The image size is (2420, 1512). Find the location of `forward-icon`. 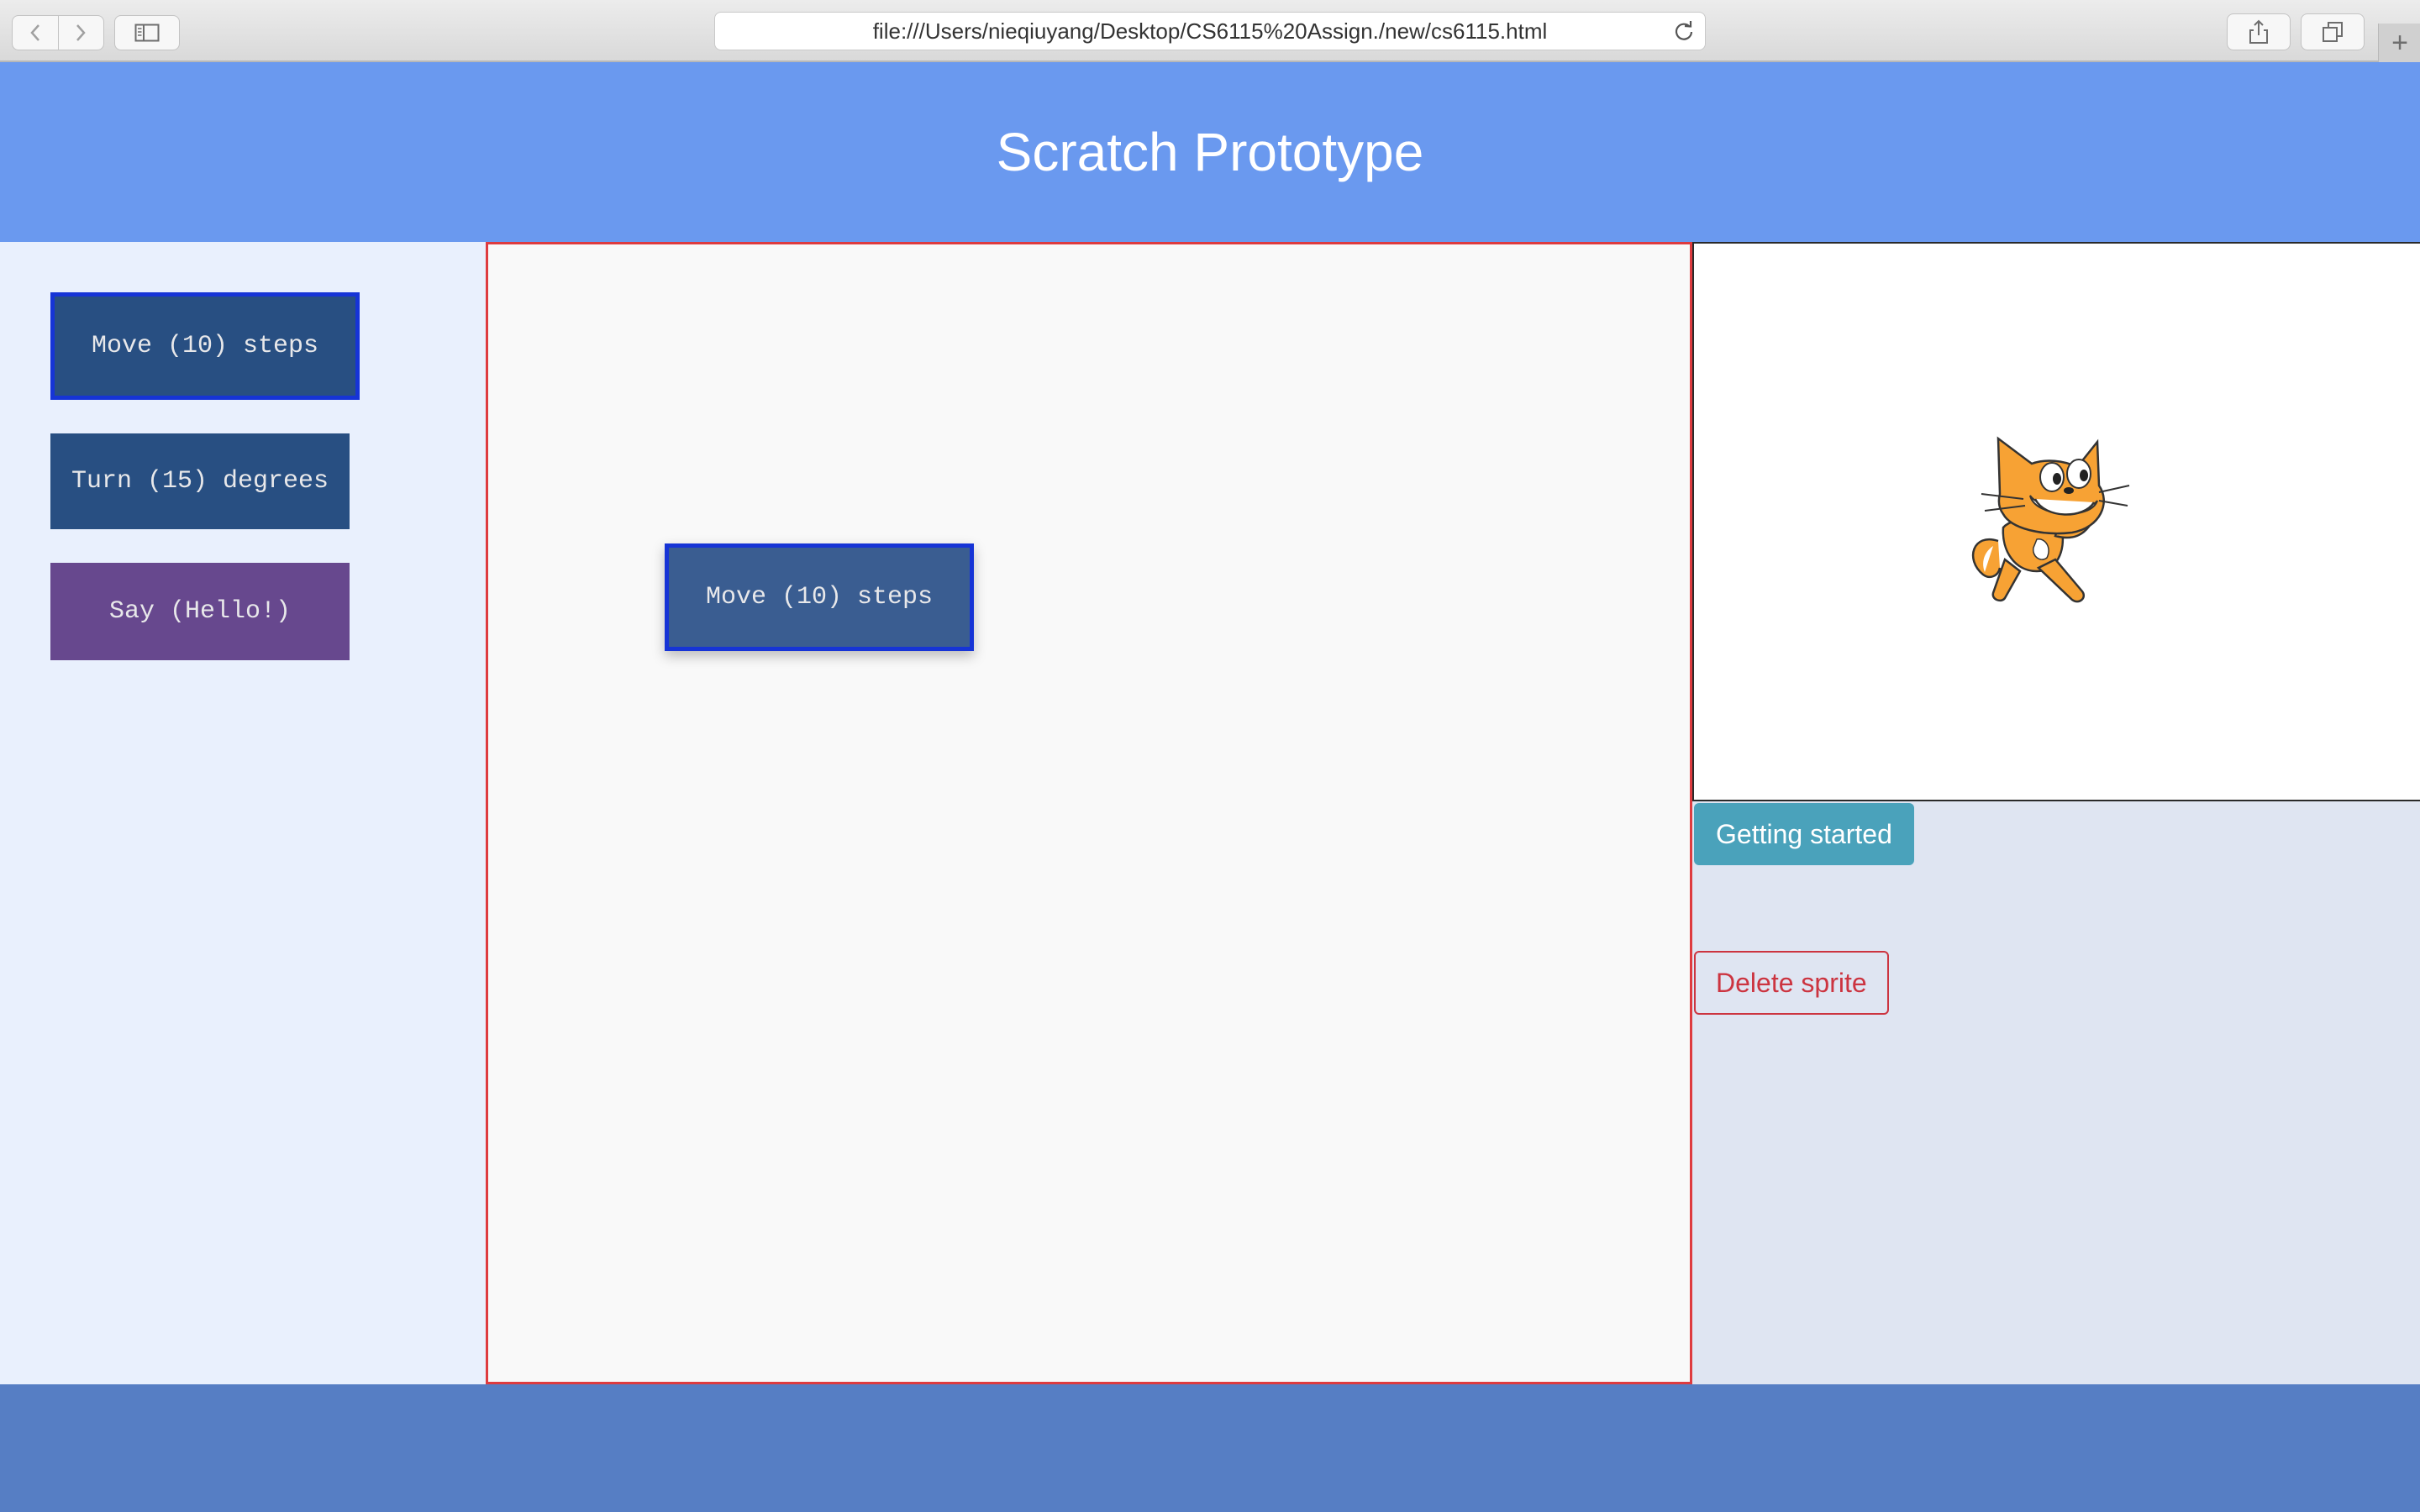

forward-icon is located at coordinates (81, 32).